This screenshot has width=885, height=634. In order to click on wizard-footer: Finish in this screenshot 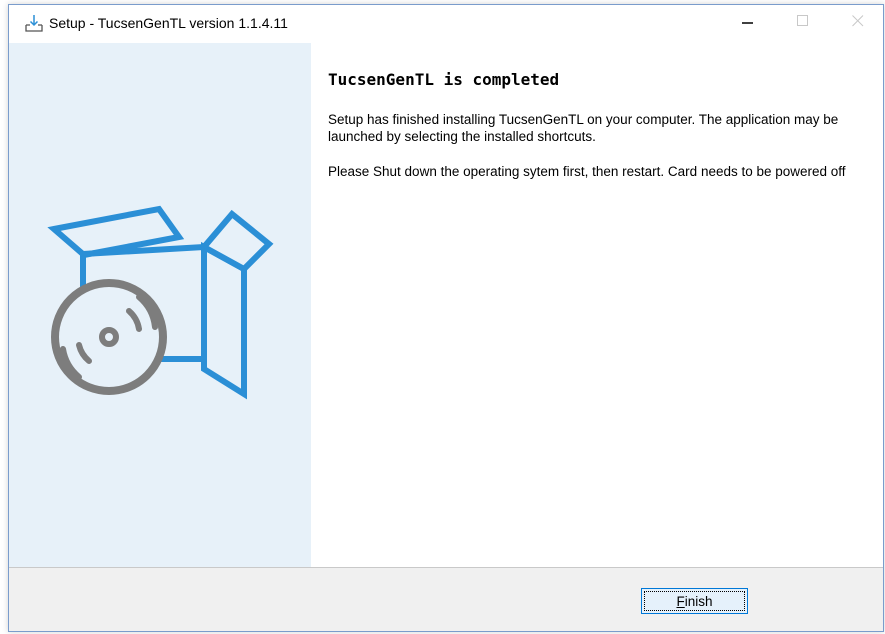, I will do `click(446, 599)`.